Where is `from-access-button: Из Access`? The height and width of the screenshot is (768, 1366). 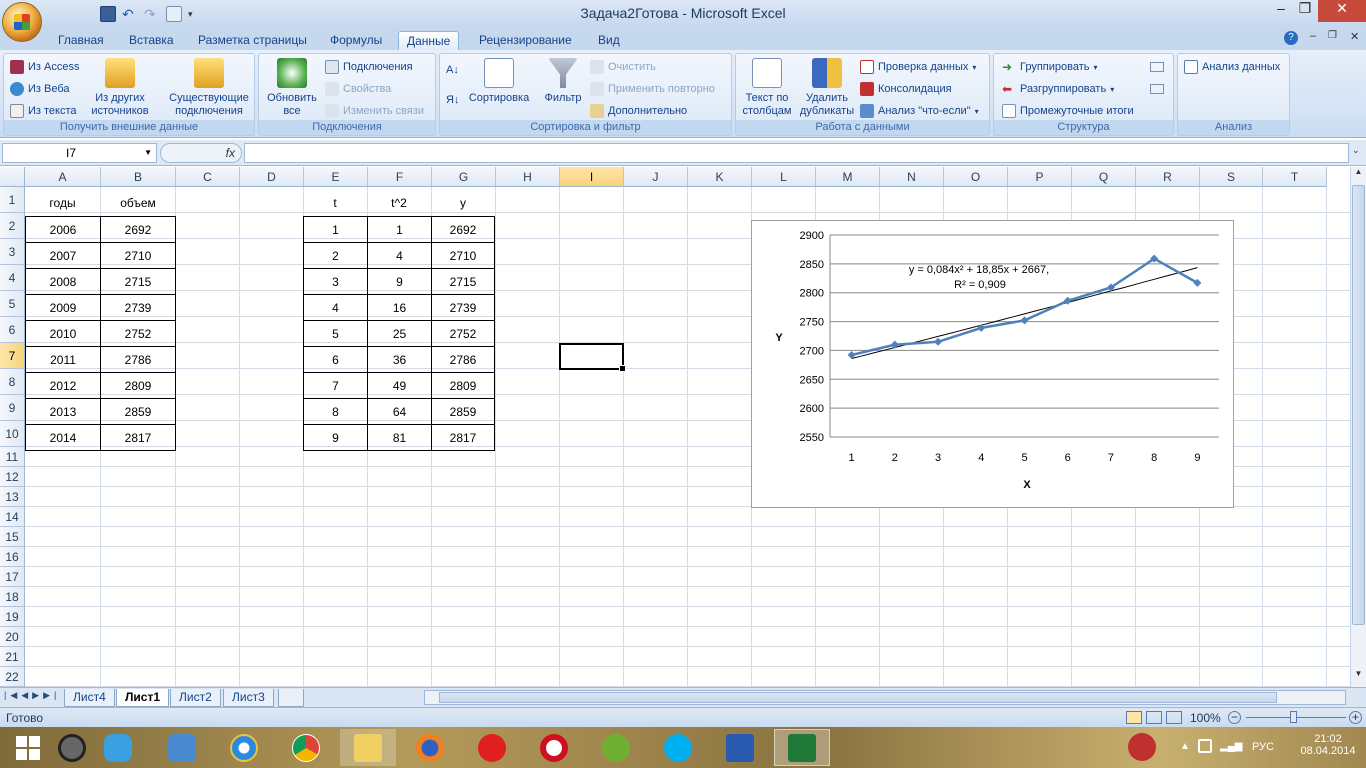 from-access-button: Из Access is located at coordinates (44, 67).